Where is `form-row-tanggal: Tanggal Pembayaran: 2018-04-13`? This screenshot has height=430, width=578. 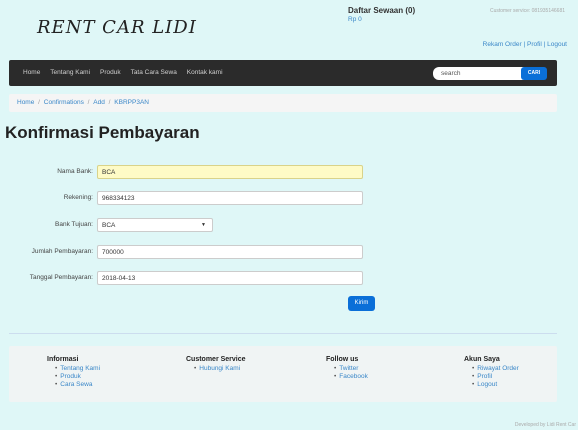 form-row-tanggal: Tanggal Pembayaran: 2018-04-13 is located at coordinates (190, 278).